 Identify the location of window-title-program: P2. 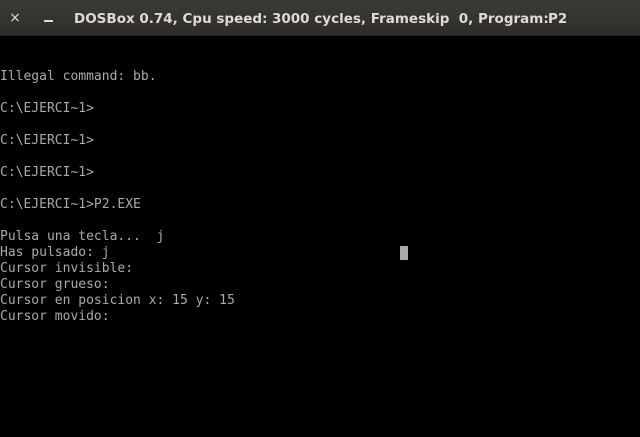
(558, 19).